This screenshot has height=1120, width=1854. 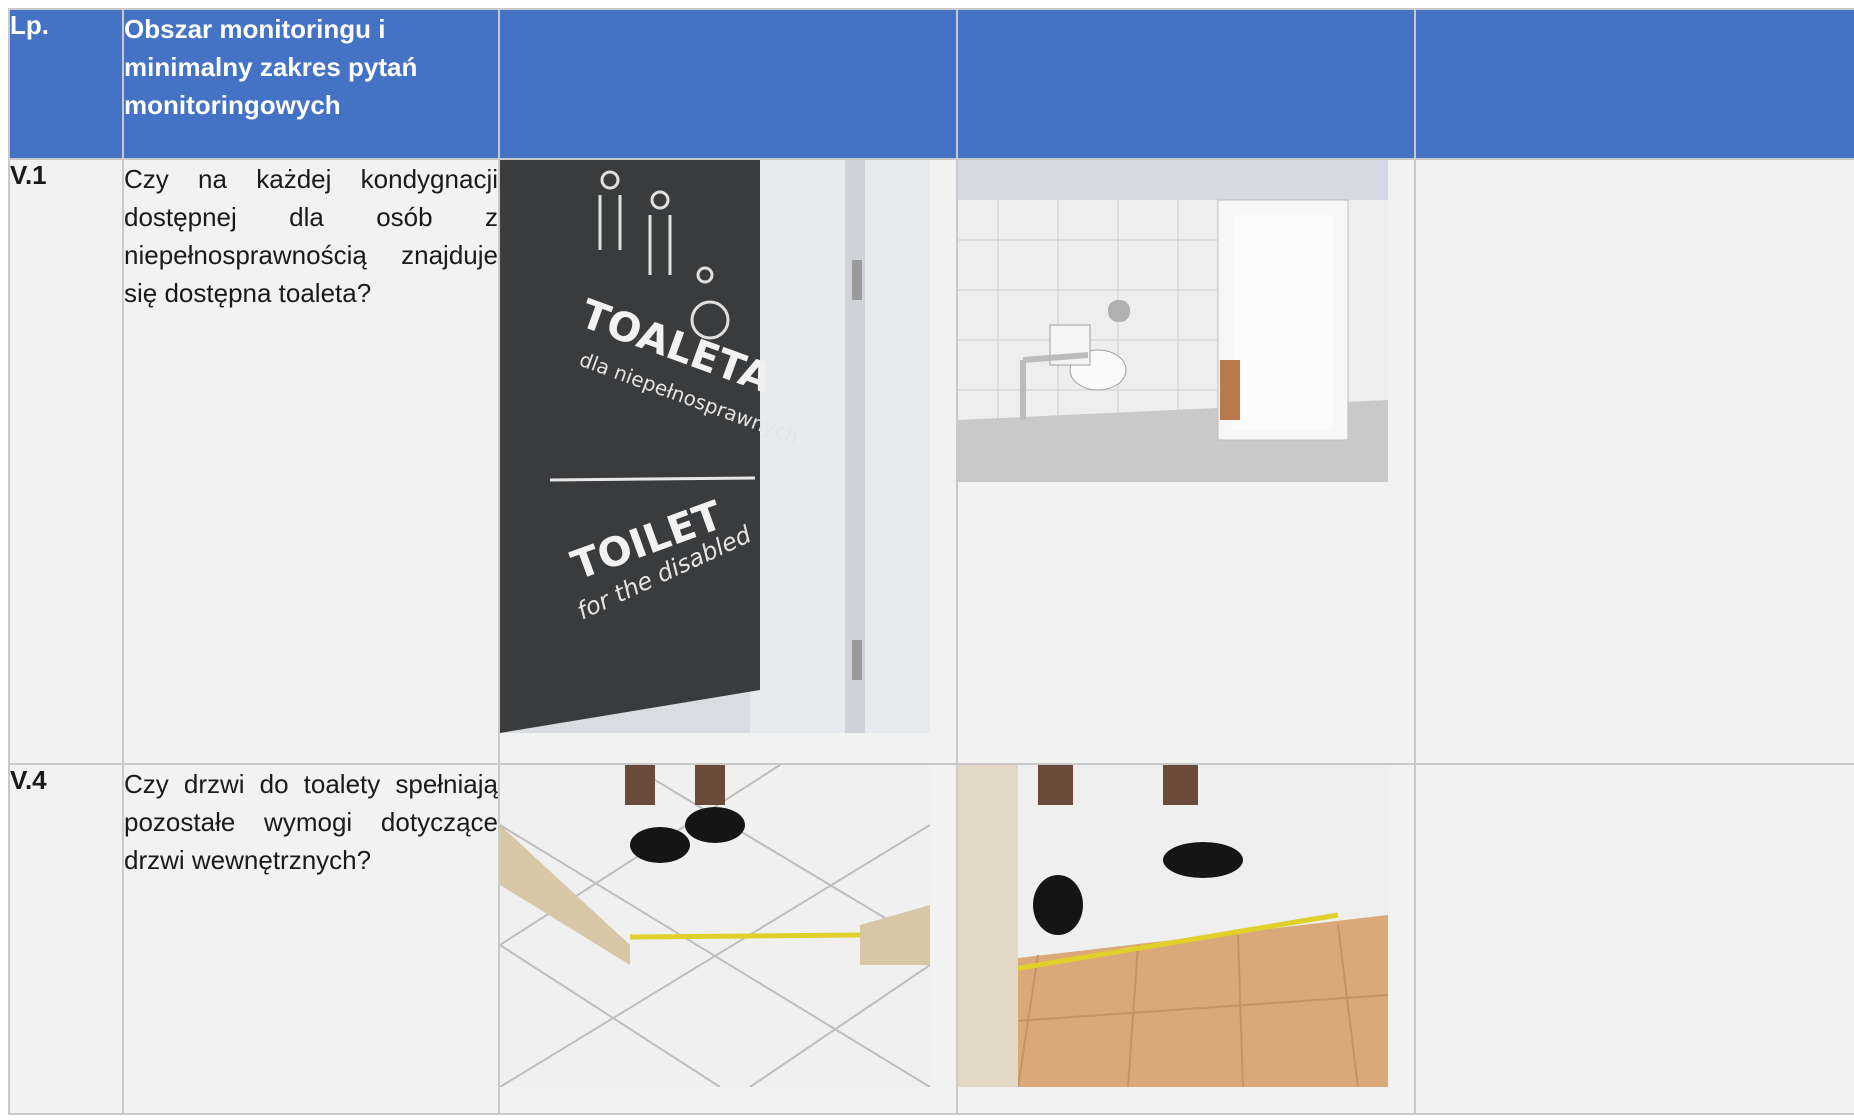 What do you see at coordinates (1634, 84) in the screenshot?
I see `header-col5` at bounding box center [1634, 84].